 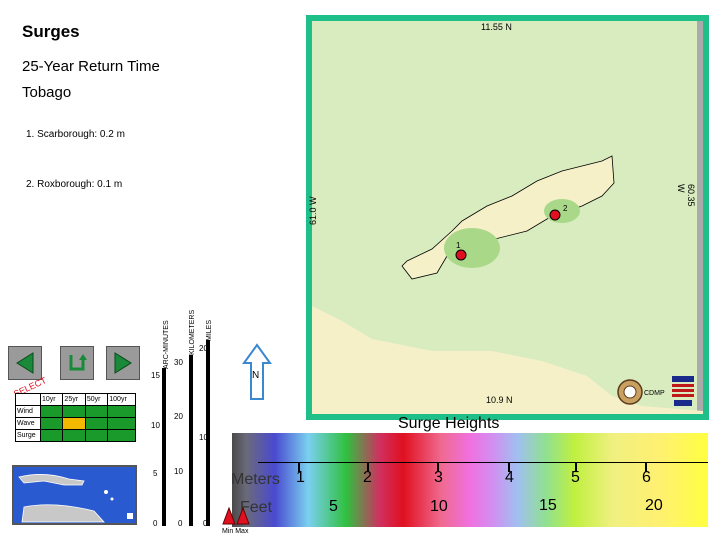 I want to click on left-arrow-icon, so click(x=25, y=363).